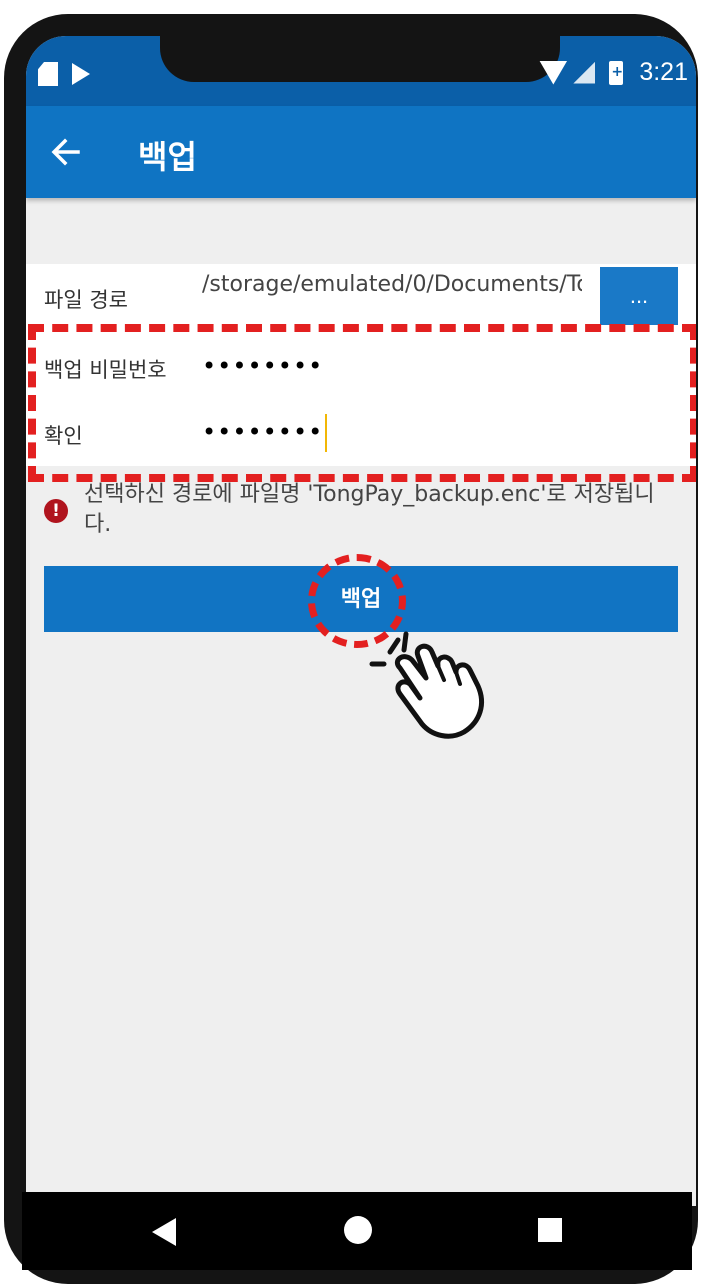 This screenshot has height=1288, width=702. I want to click on nav-home-icon, so click(358, 1230).